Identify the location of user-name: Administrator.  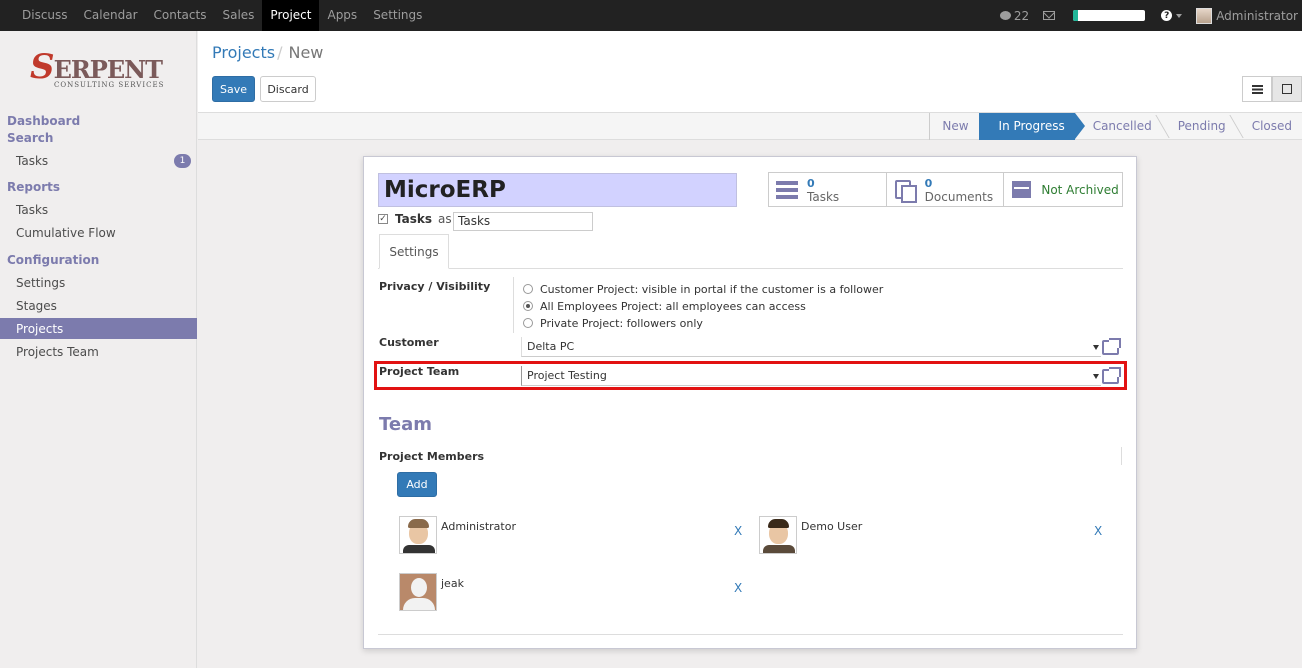
(1257, 15).